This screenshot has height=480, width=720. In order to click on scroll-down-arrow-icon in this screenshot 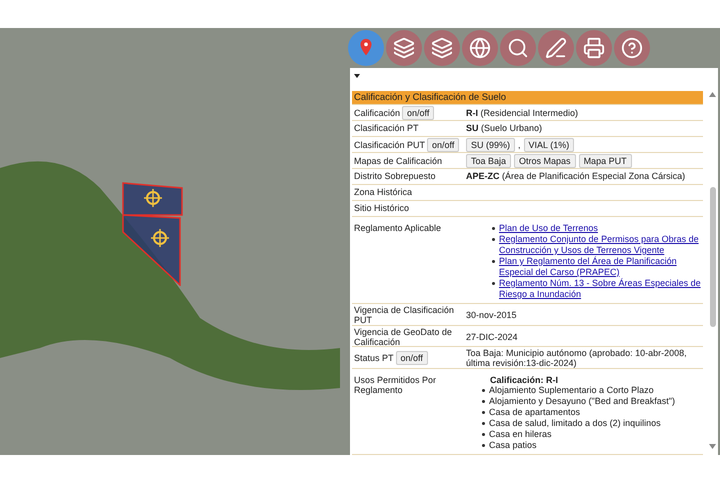, I will do `click(712, 446)`.